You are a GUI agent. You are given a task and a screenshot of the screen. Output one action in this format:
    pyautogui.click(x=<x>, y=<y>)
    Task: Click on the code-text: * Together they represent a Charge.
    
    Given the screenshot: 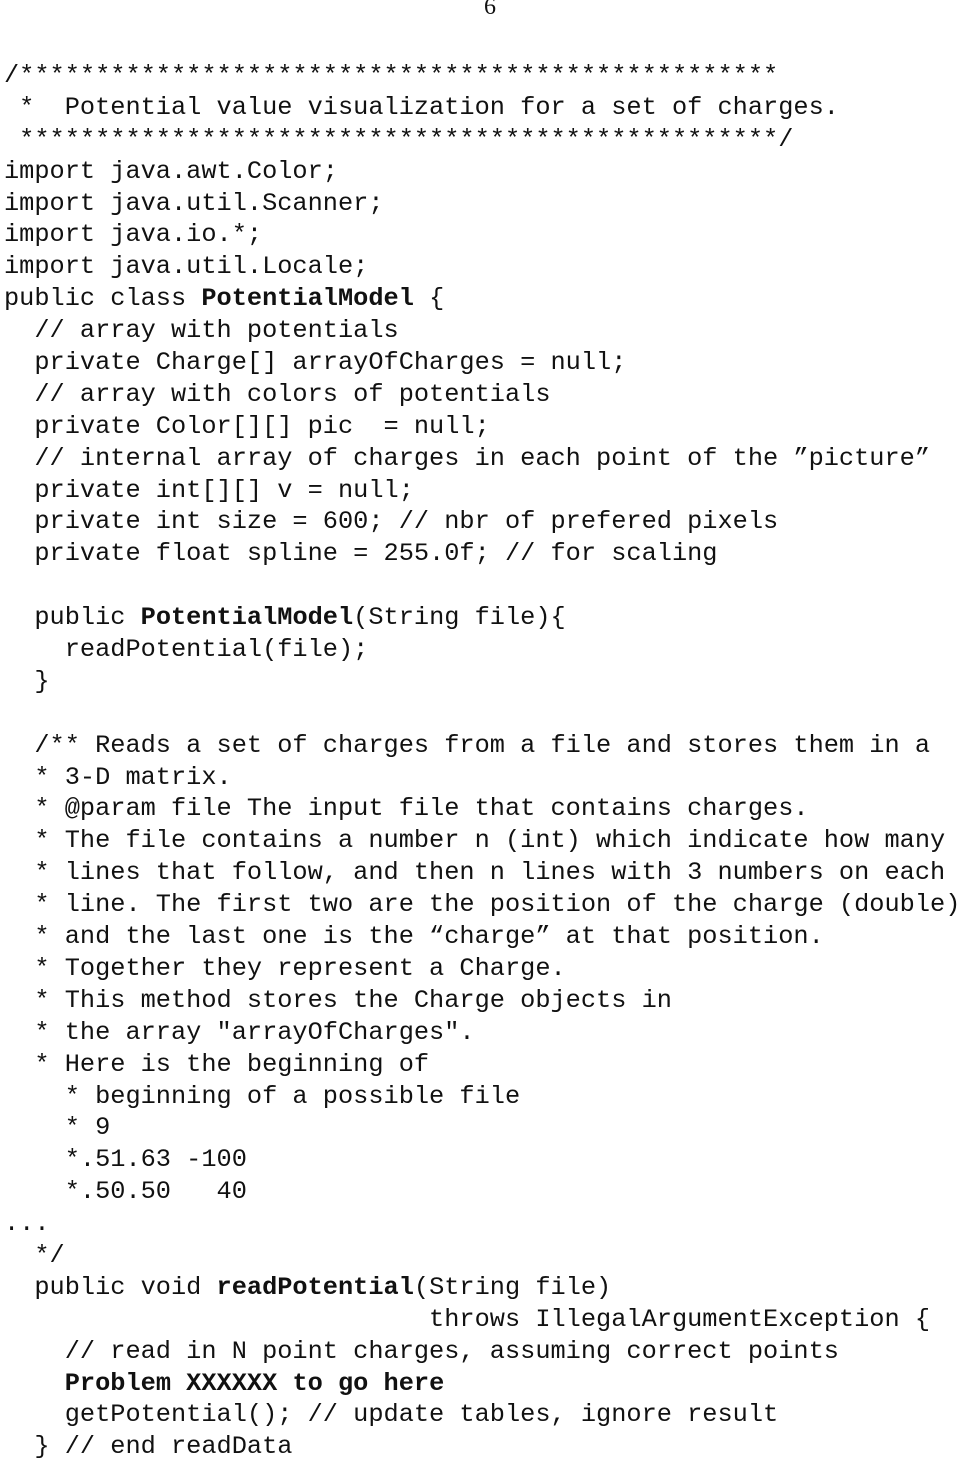 What is the action you would take?
    pyautogui.click(x=285, y=968)
    